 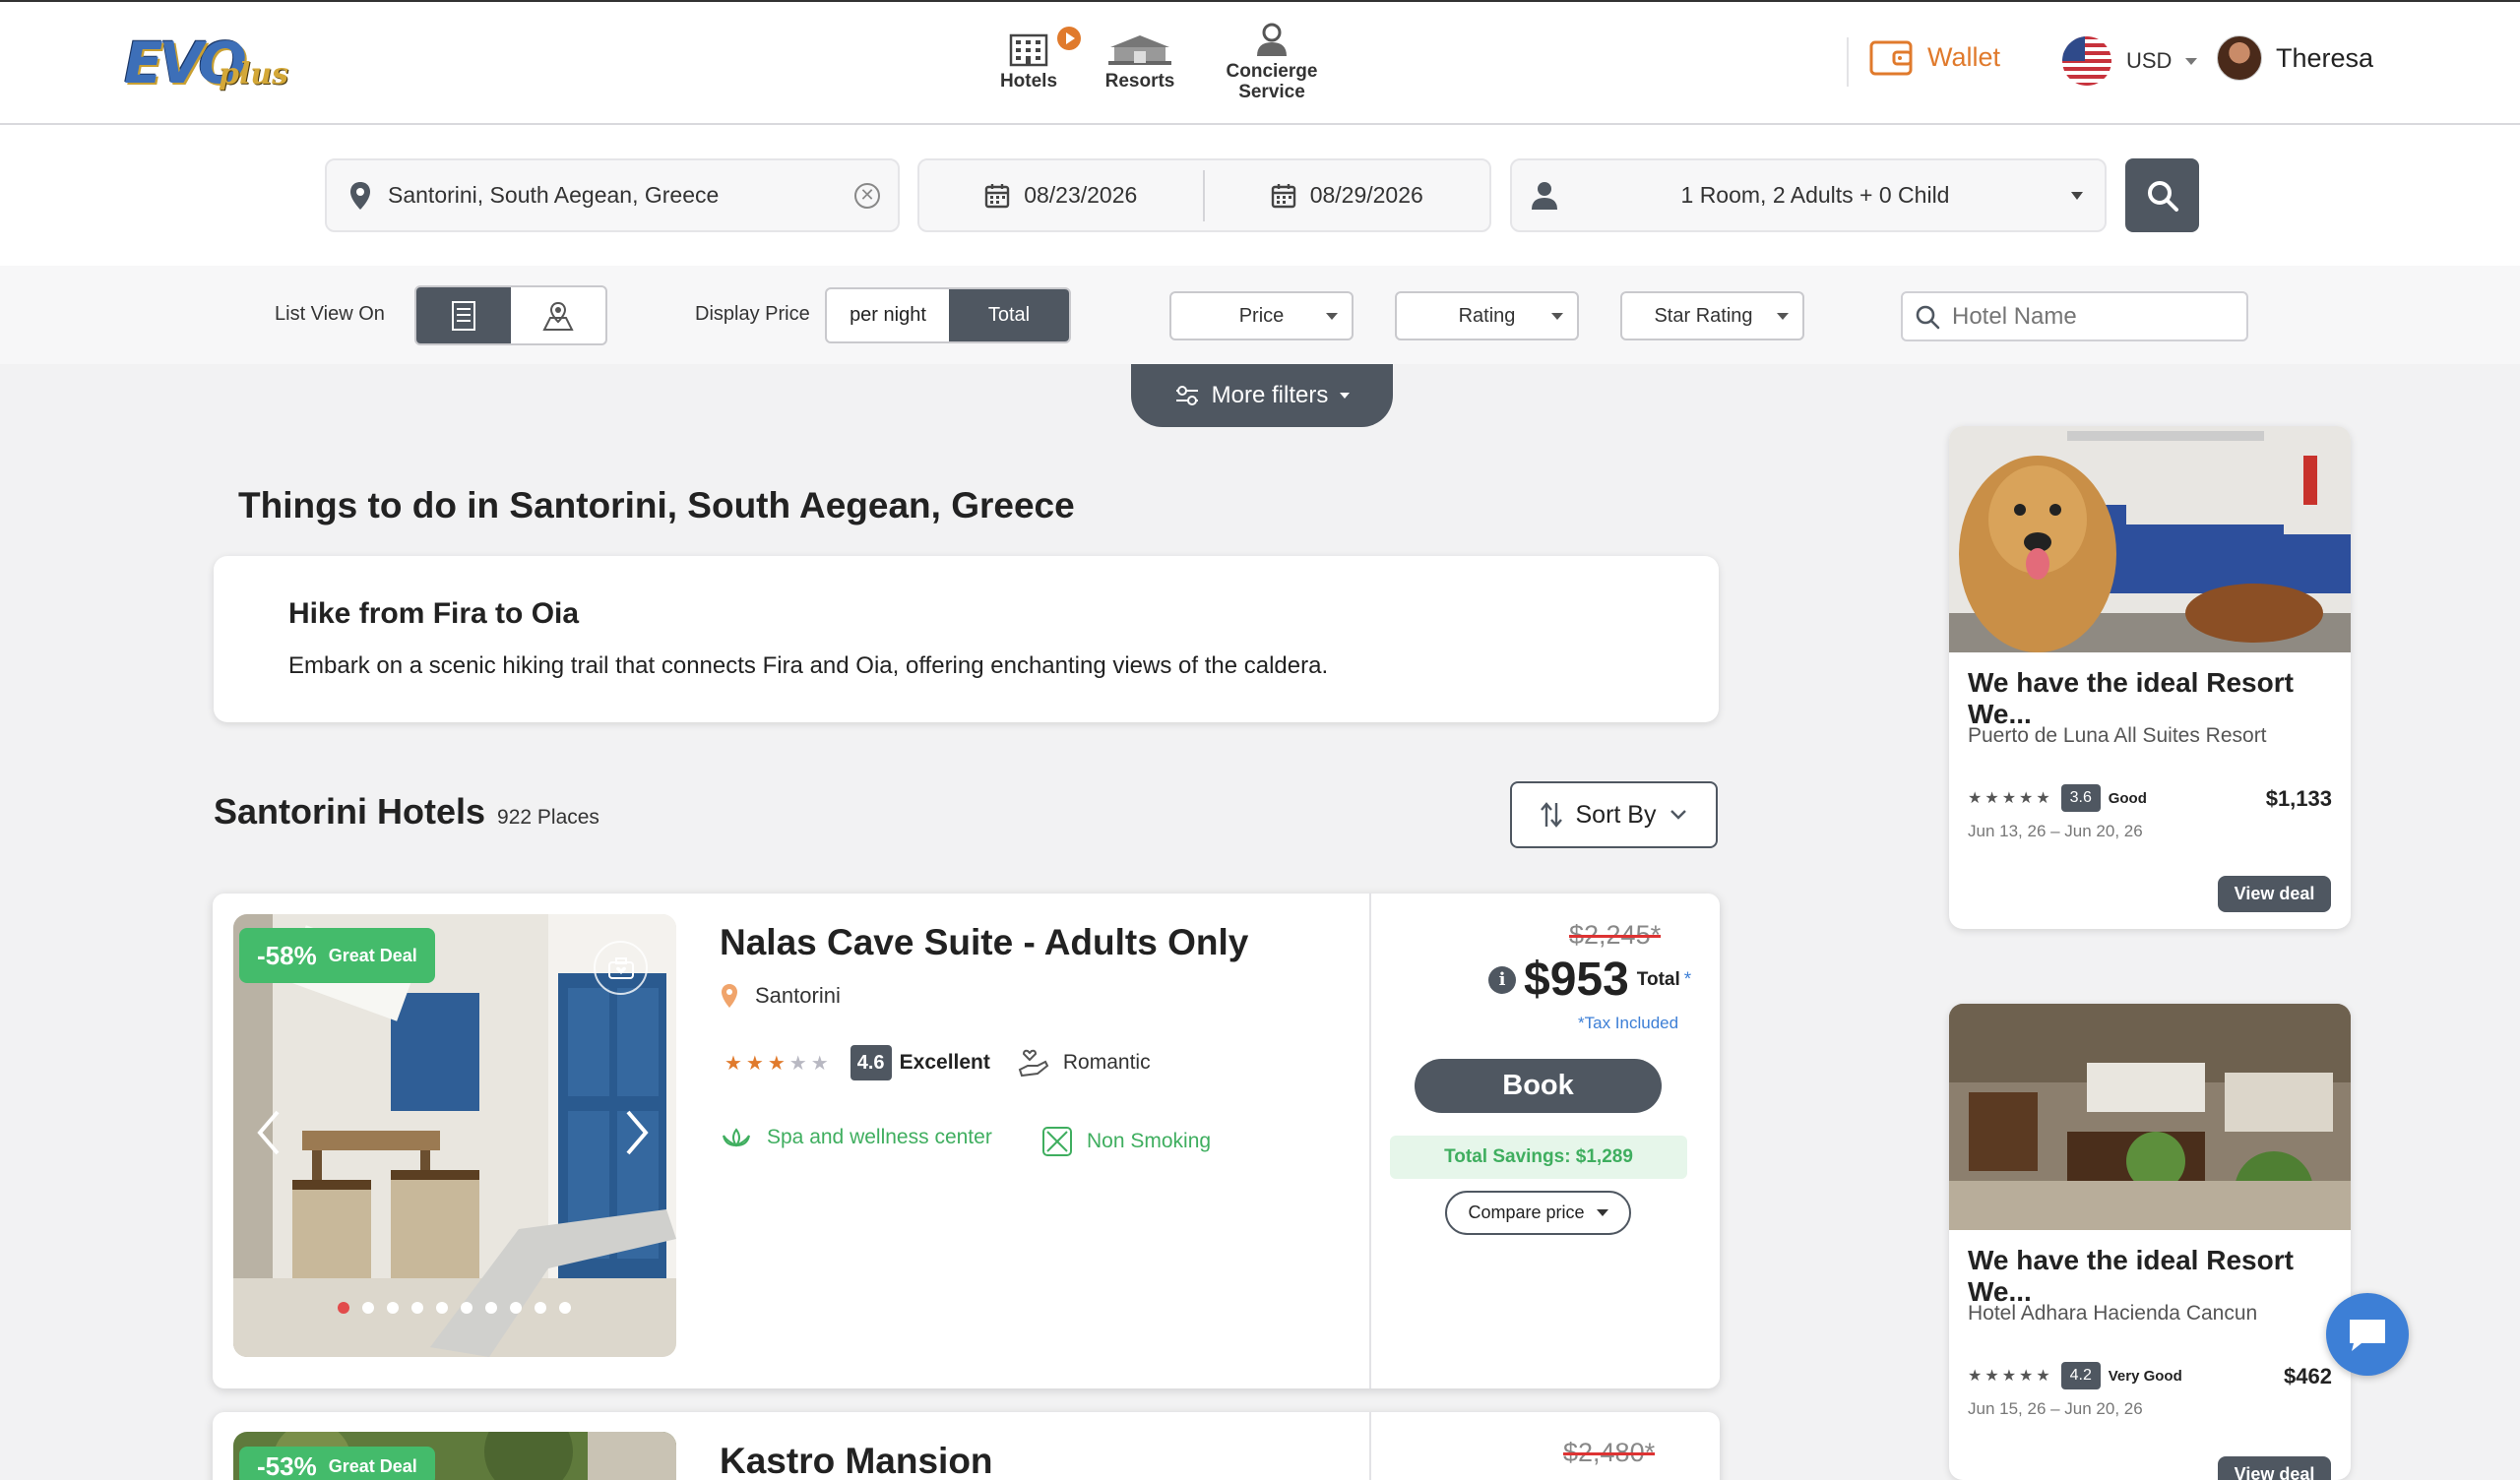 What do you see at coordinates (1628, 1023) in the screenshot?
I see `tax-note: *Tax Included` at bounding box center [1628, 1023].